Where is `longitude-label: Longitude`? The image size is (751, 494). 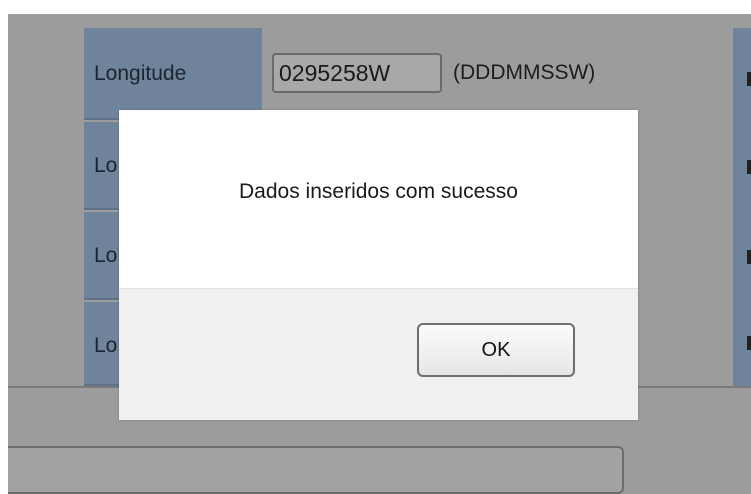
longitude-label: Longitude is located at coordinates (173, 74).